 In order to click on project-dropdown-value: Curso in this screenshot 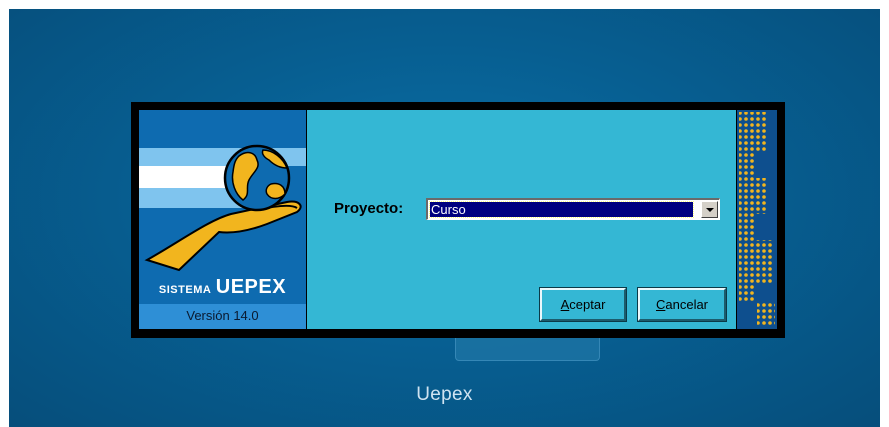, I will do `click(561, 209)`.